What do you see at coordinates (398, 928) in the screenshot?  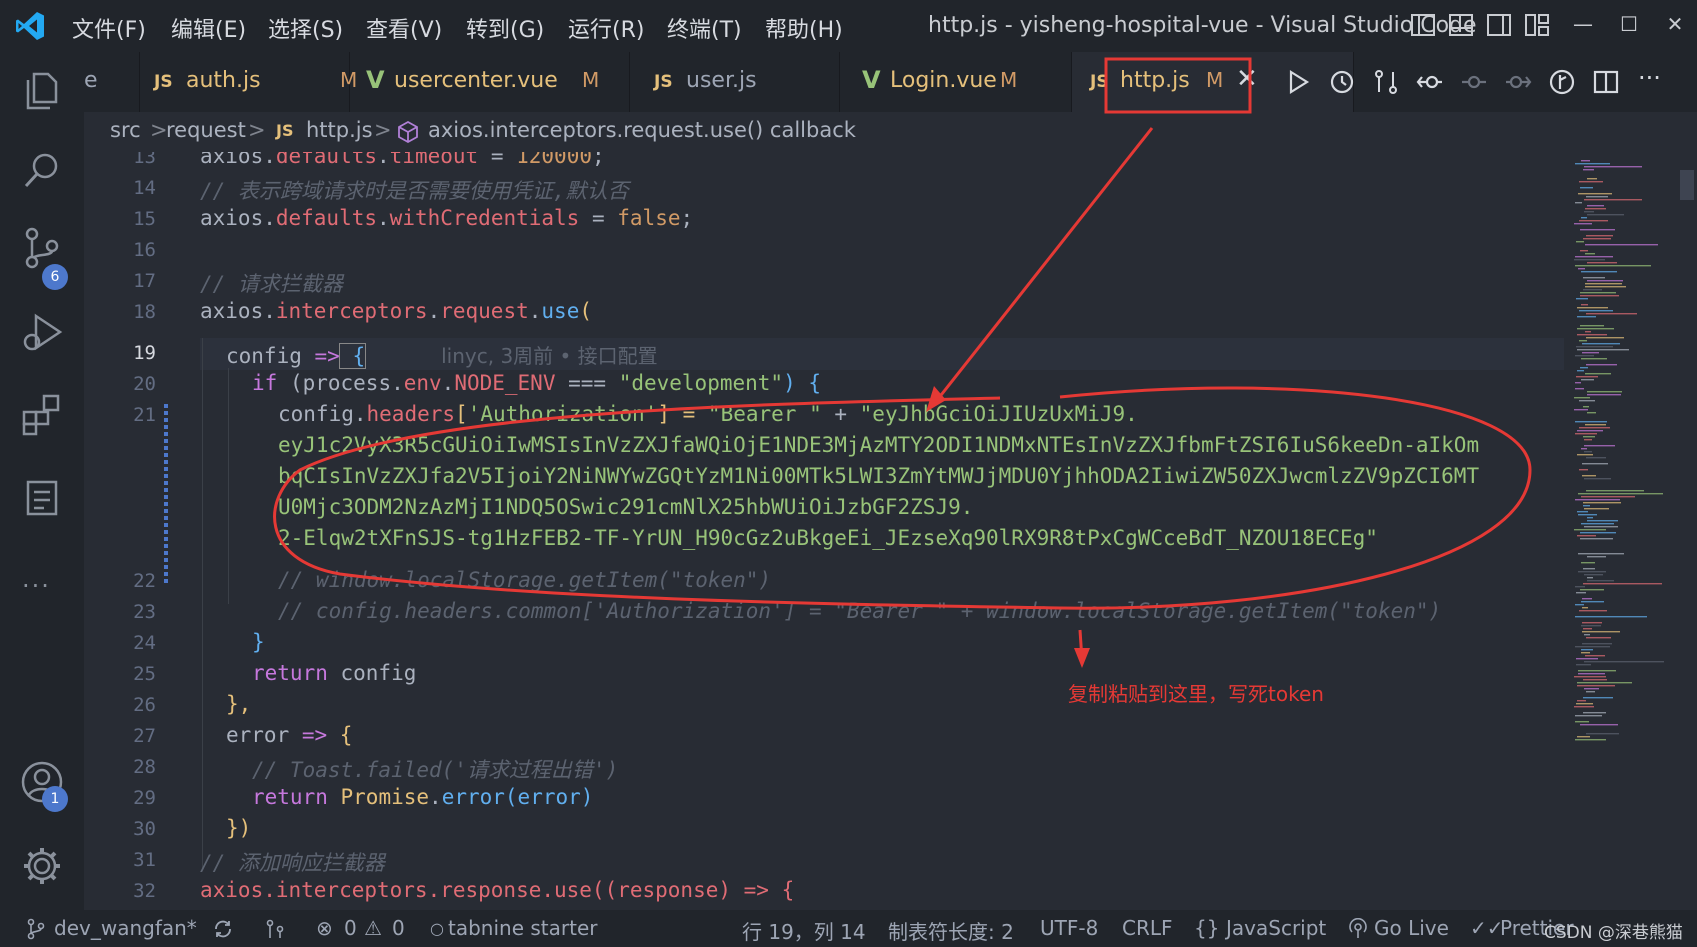 I see `warning-count: 0` at bounding box center [398, 928].